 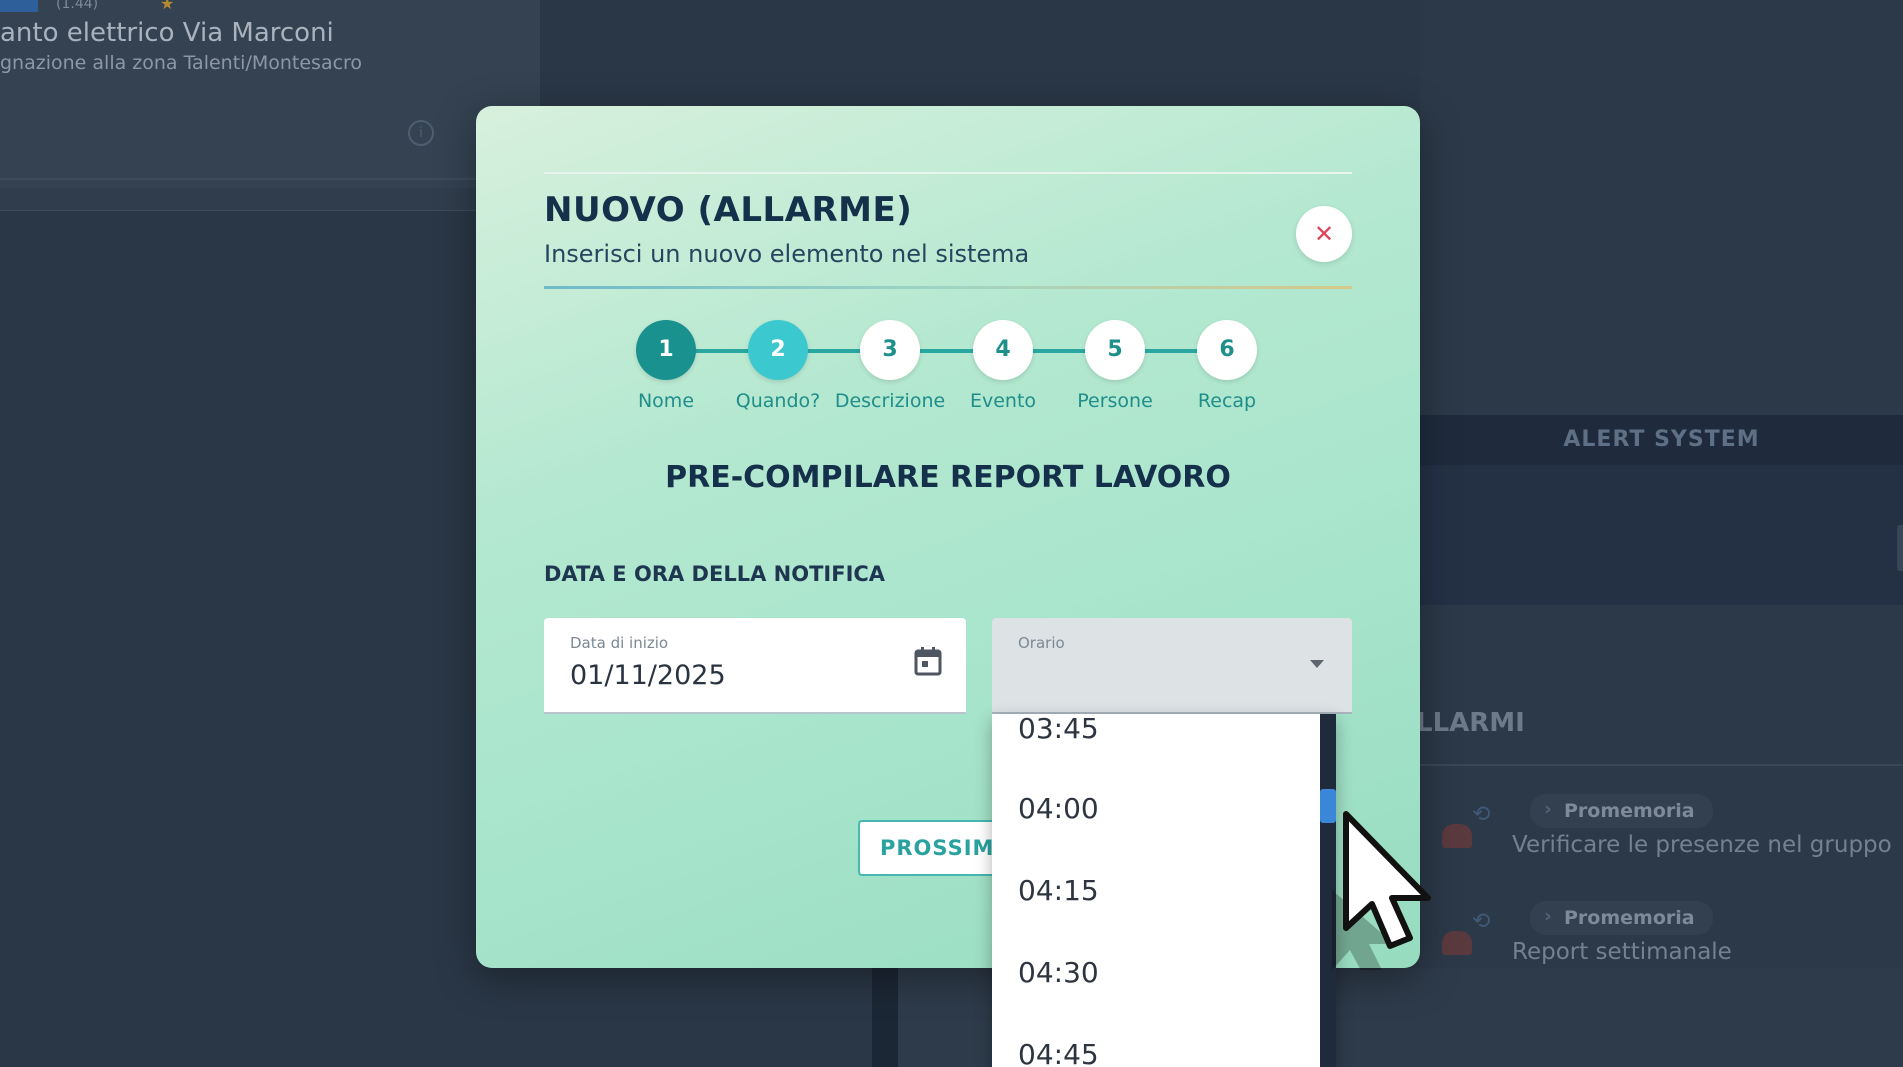 I want to click on modal-divider, so click(x=948, y=287).